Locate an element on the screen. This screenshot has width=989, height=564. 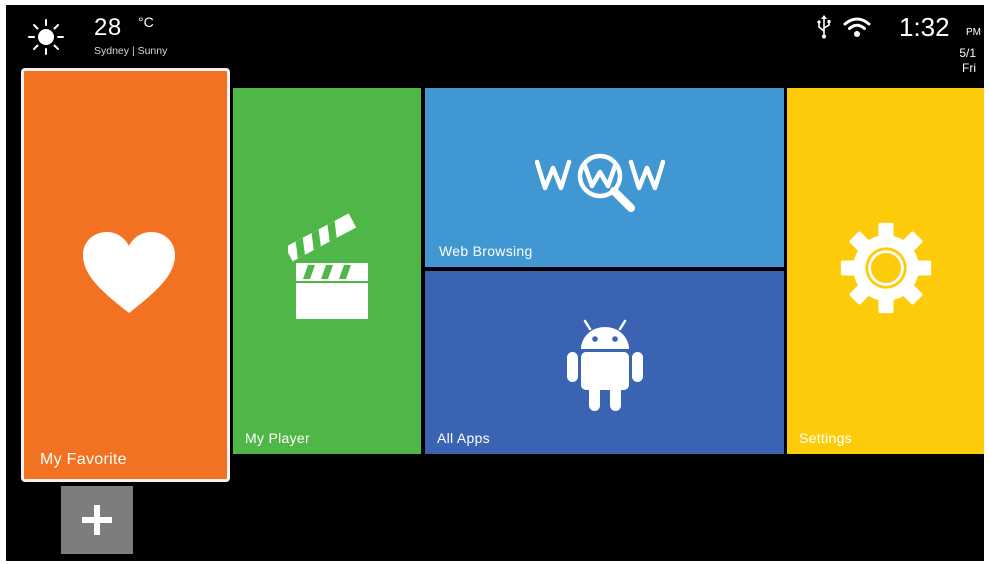
tile-settings: Settings is located at coordinates (885, 271).